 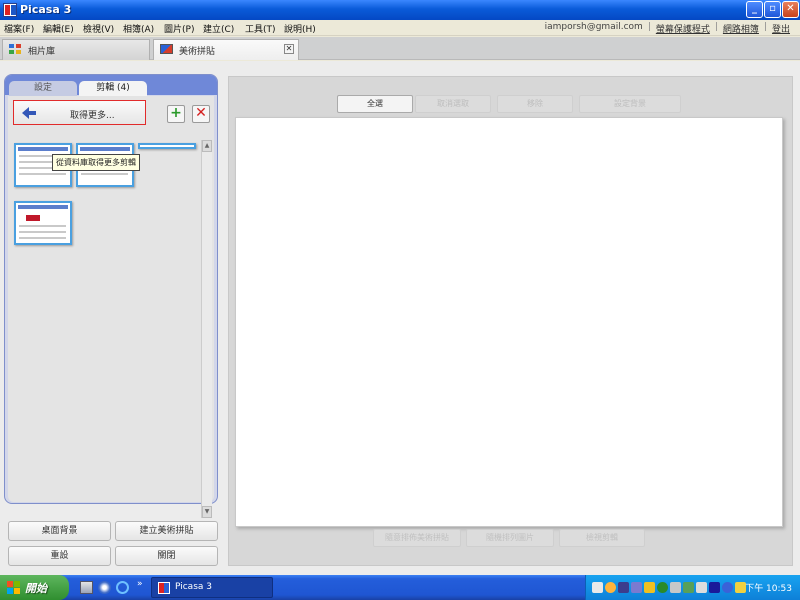 What do you see at coordinates (683, 28) in the screenshot?
I see `screensaver-link: 螢幕保護程式` at bounding box center [683, 28].